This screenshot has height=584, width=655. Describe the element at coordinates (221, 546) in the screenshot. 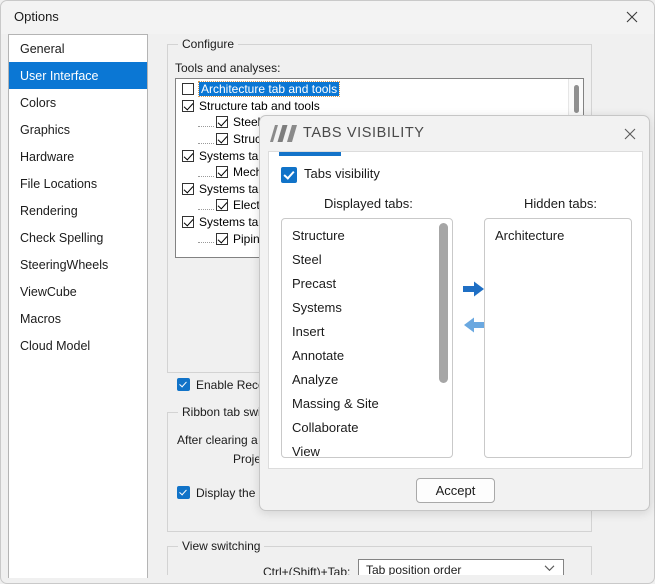

I see `view-switching-group-title: View switching` at that location.